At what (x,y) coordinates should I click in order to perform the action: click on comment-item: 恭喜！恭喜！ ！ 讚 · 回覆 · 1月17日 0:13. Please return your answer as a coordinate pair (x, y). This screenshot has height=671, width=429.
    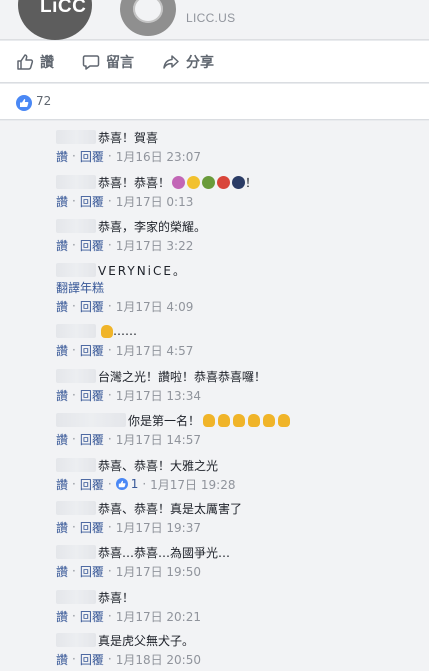
    Looking at the image, I should click on (214, 191).